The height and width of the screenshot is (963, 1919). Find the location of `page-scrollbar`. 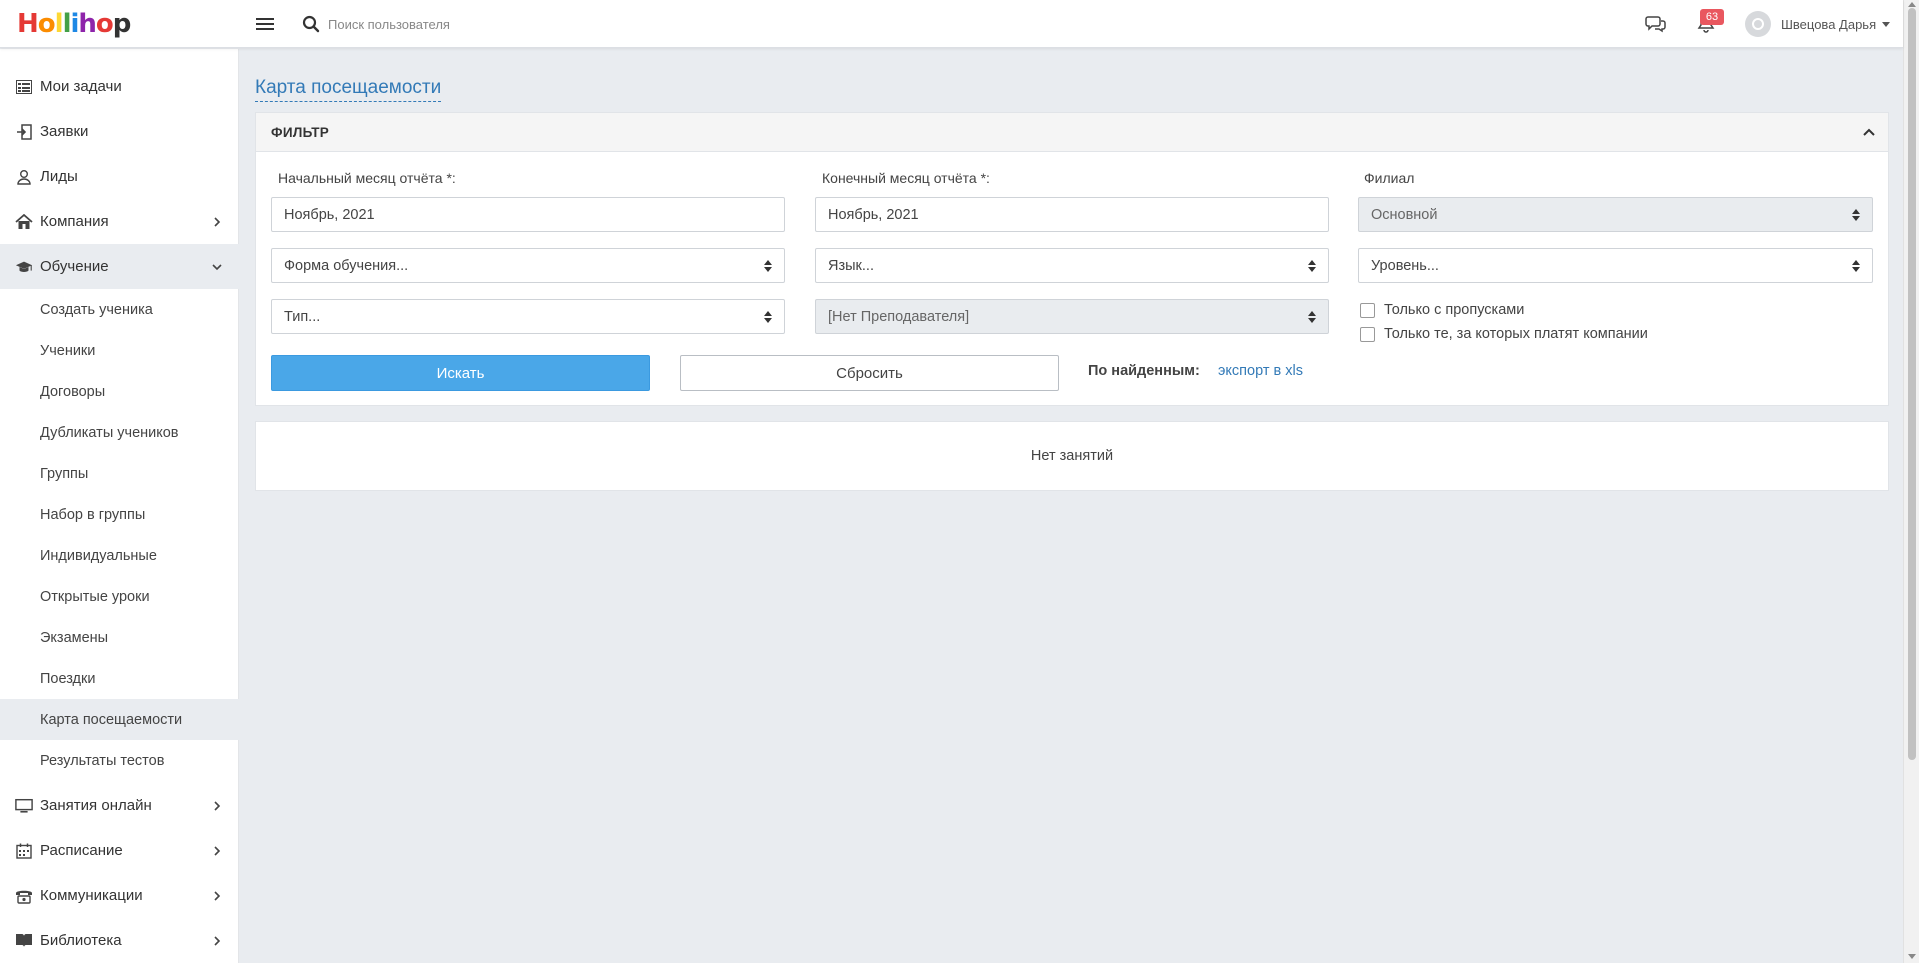

page-scrollbar is located at coordinates (1911, 481).